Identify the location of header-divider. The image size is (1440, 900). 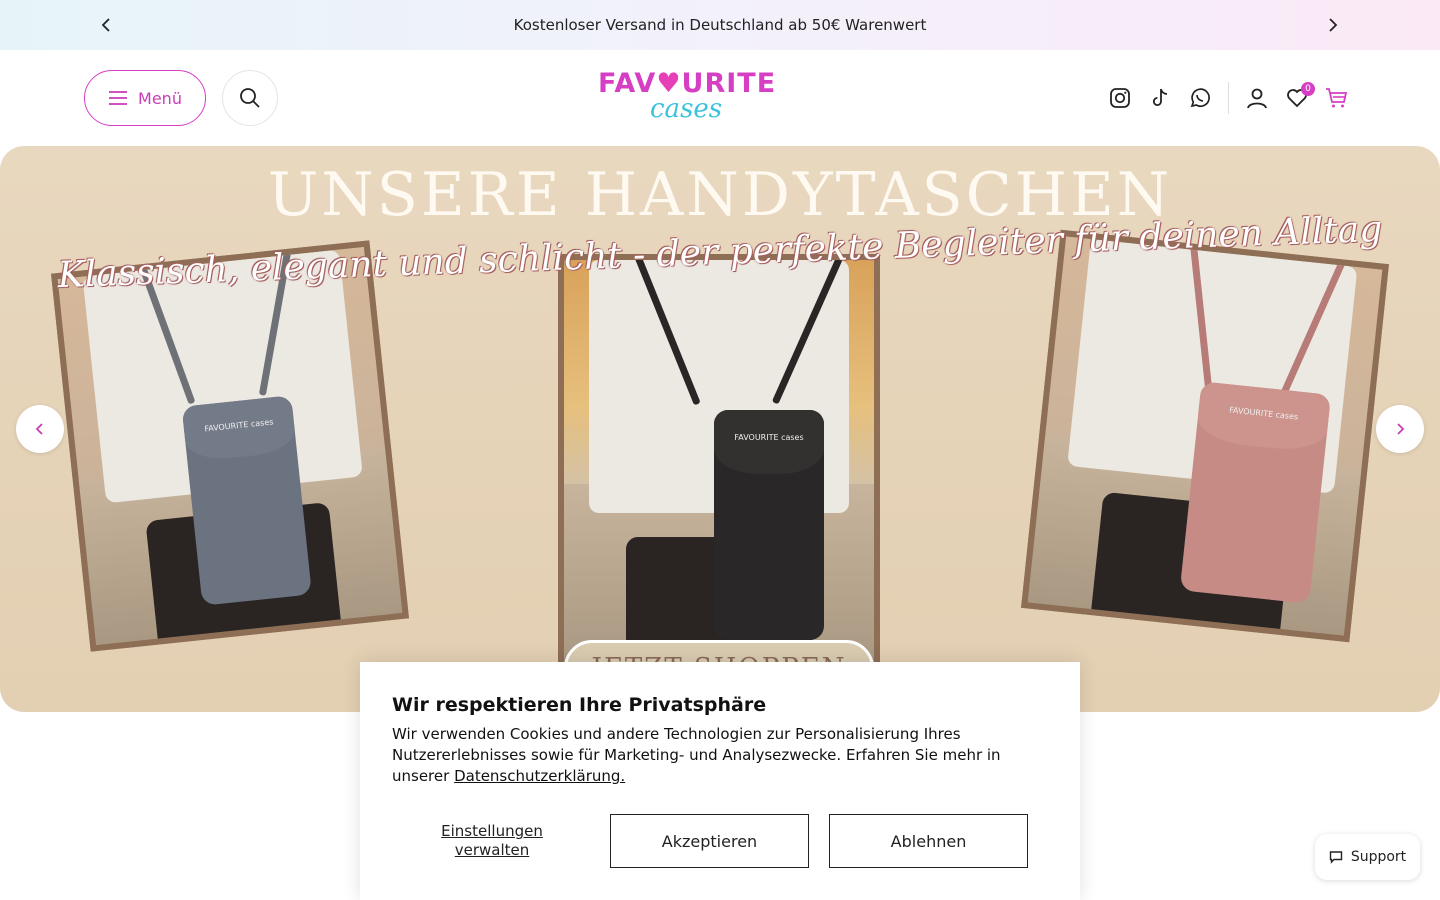
(1228, 98).